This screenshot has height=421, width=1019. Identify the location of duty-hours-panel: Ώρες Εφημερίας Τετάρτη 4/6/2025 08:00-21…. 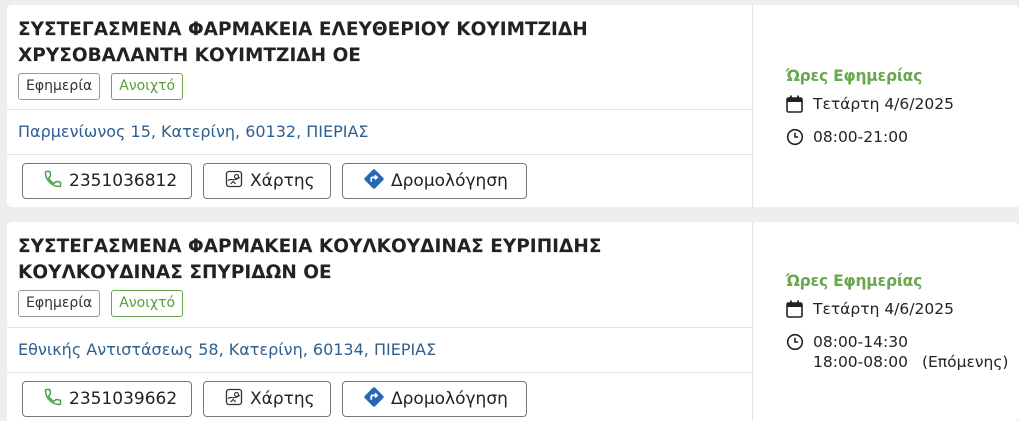
(886, 106).